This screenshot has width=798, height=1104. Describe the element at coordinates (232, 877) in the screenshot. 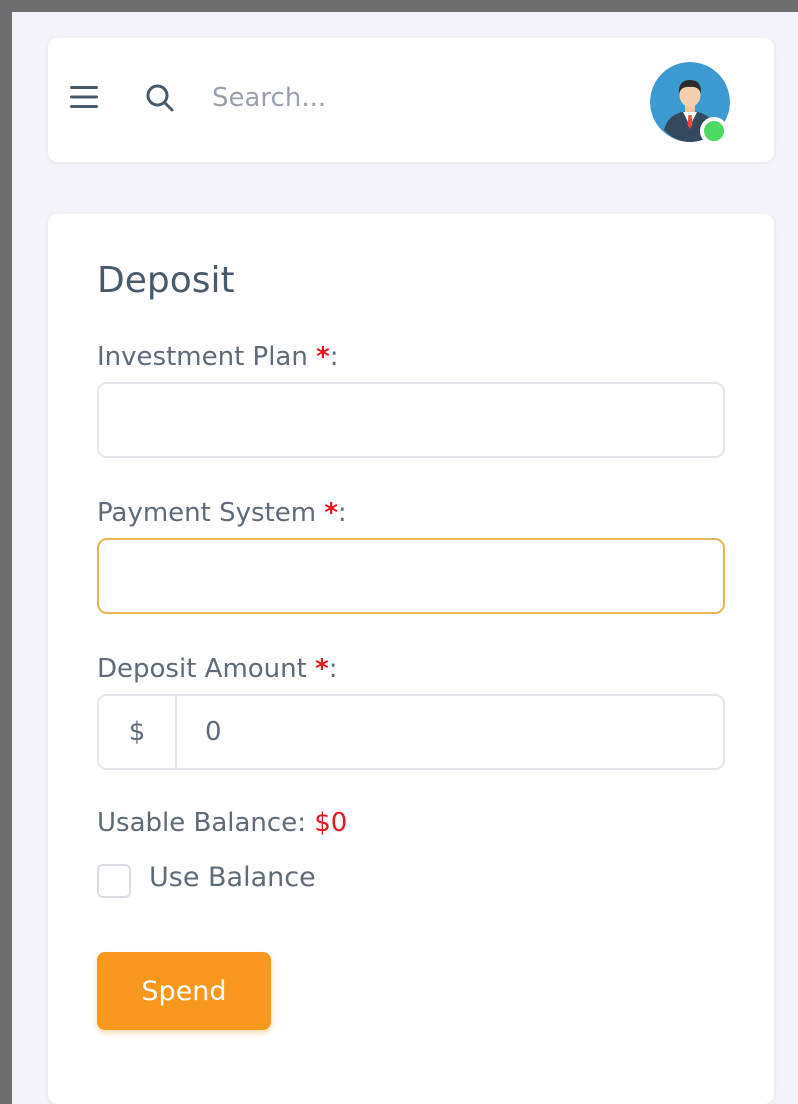

I see `use-balance-label: Use Balance` at that location.